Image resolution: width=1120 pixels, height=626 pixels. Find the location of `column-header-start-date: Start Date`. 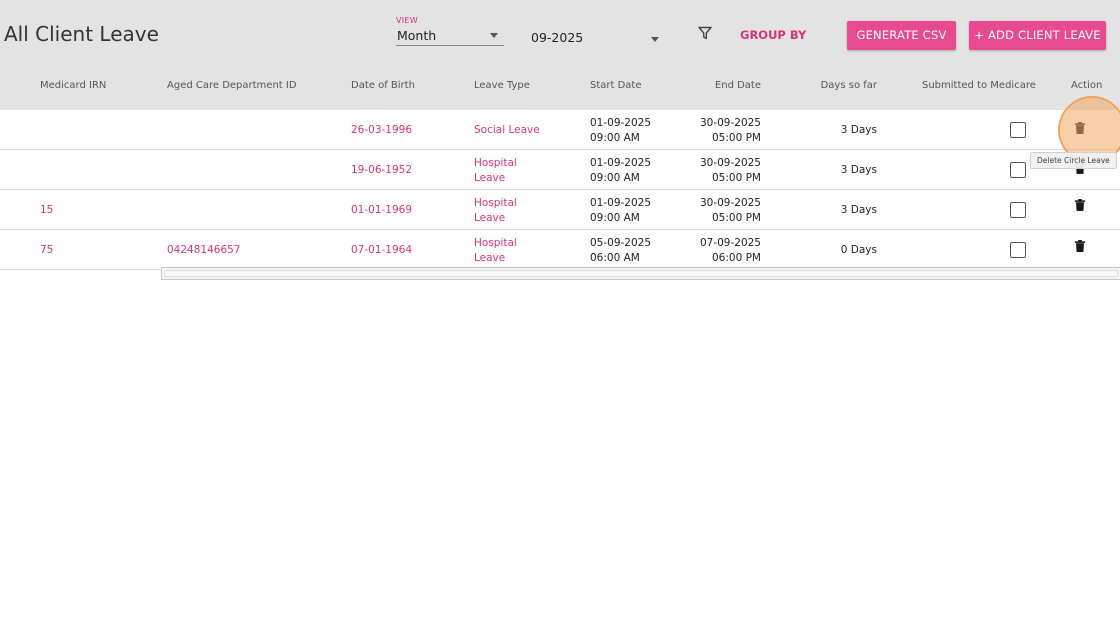

column-header-start-date: Start Date is located at coordinates (616, 85).